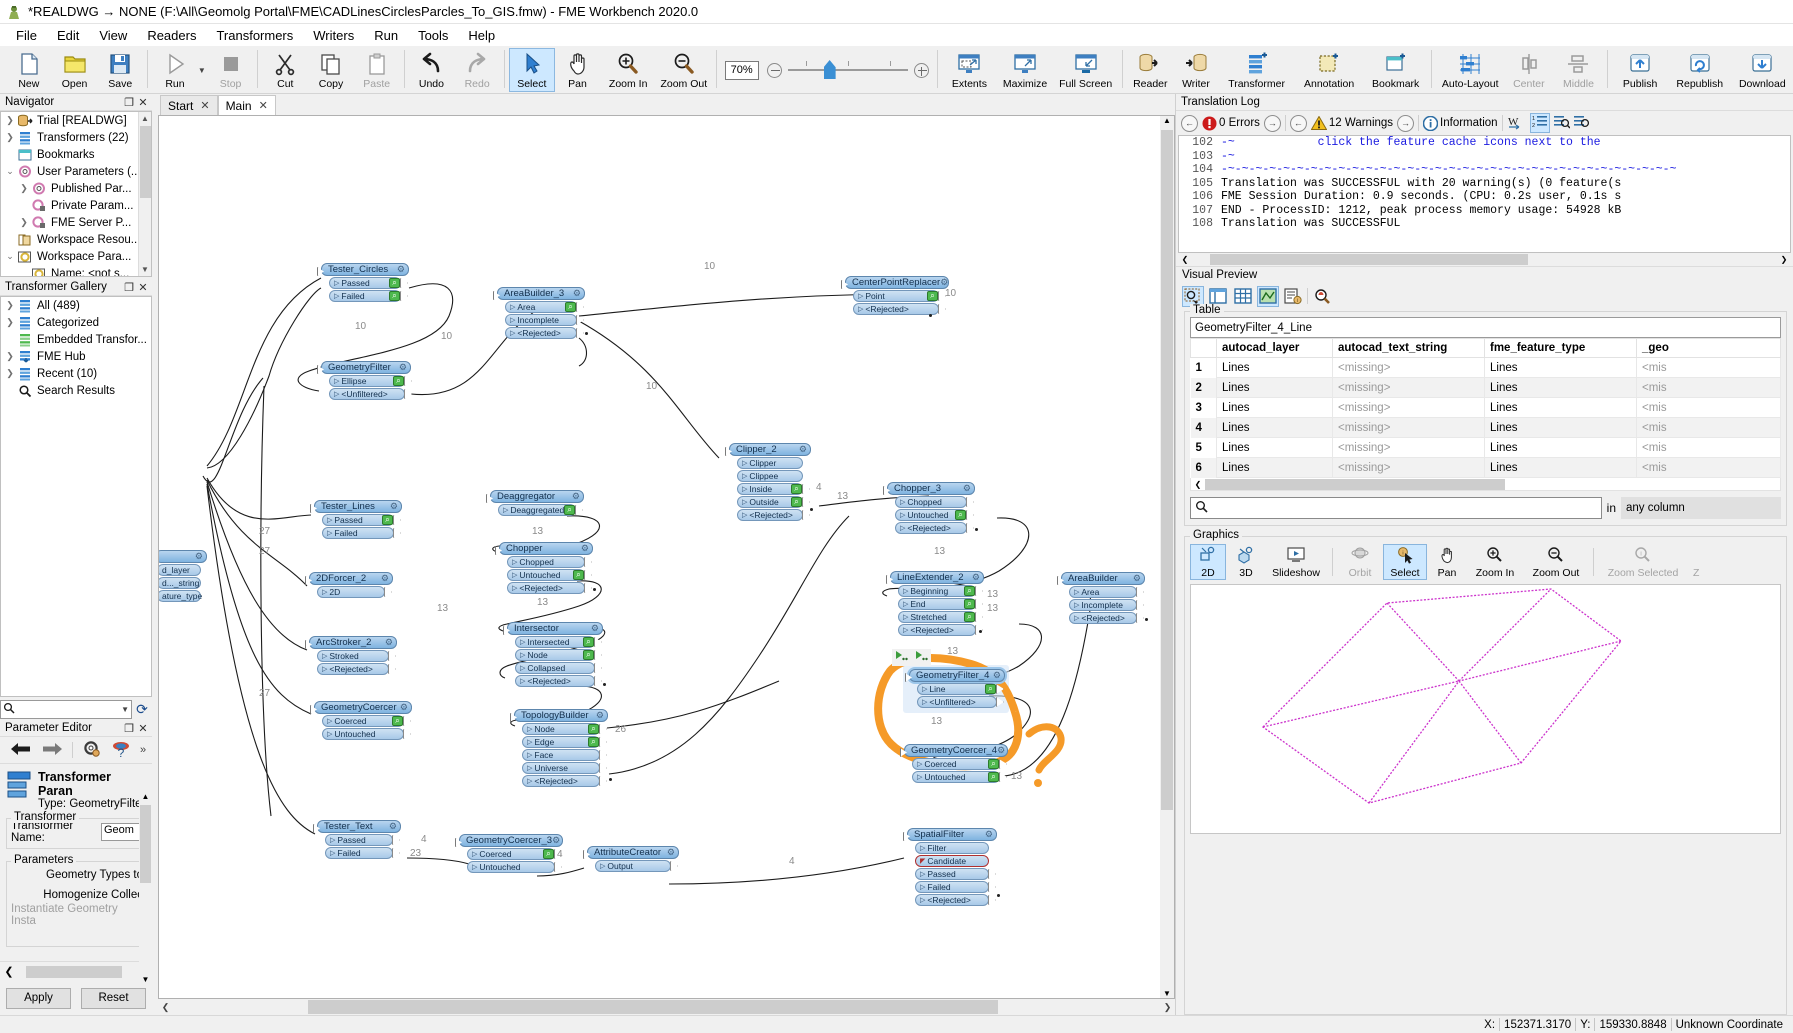 The image size is (1793, 1033). I want to click on log-hscroll-thumb, so click(1369, 259).